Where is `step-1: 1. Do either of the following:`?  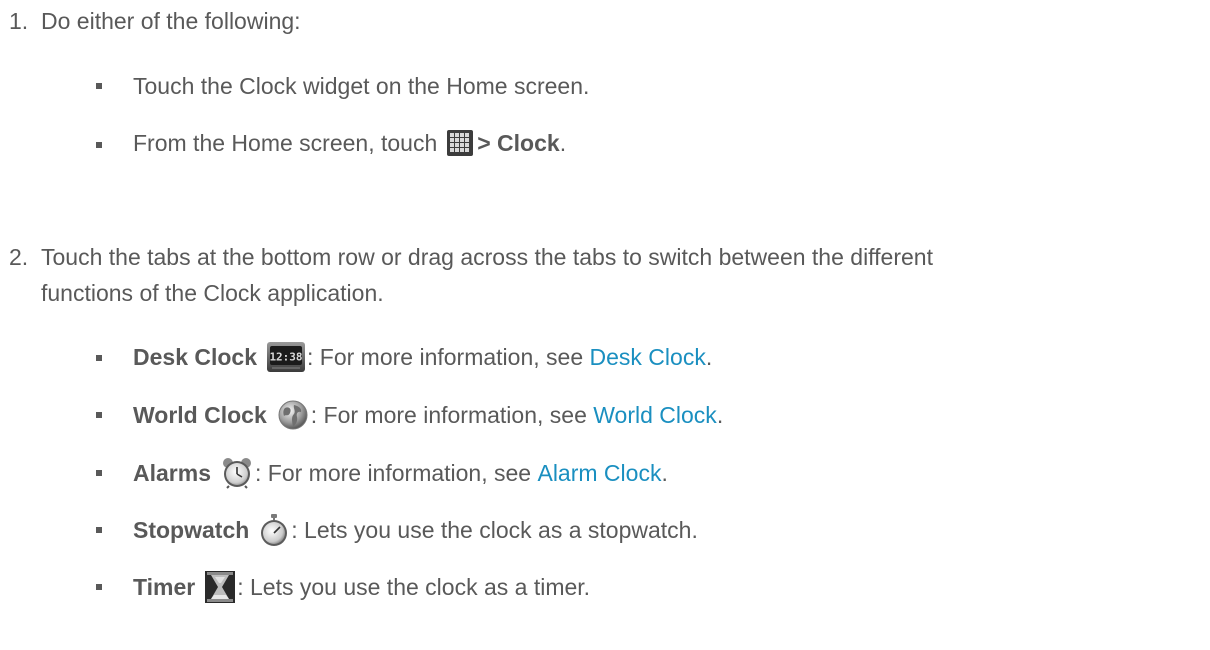
step-1: 1. Do either of the following: is located at coordinates (605, 21).